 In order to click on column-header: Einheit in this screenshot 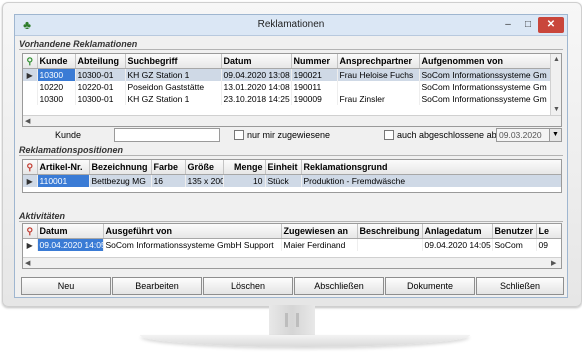, I will do `click(283, 167)`.